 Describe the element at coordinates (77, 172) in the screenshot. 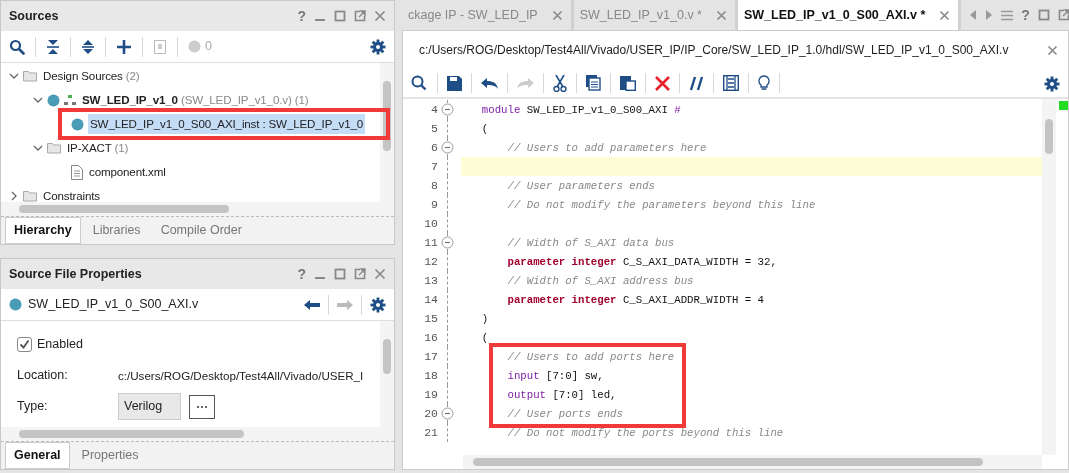

I see `file-icon` at that location.